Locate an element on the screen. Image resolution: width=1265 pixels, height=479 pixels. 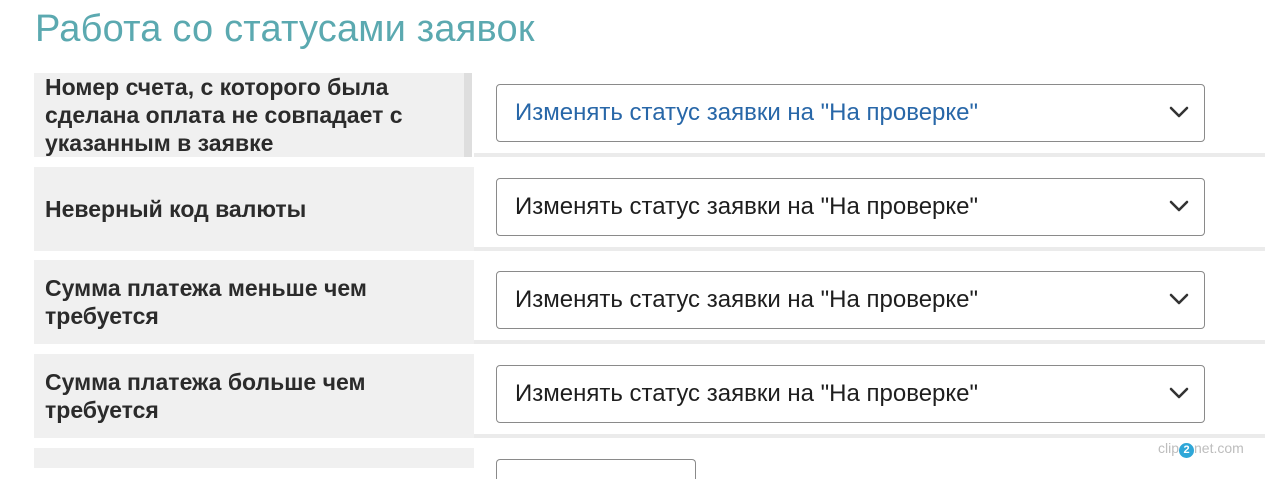
page-title: Работа со статусами заявок is located at coordinates (285, 29).